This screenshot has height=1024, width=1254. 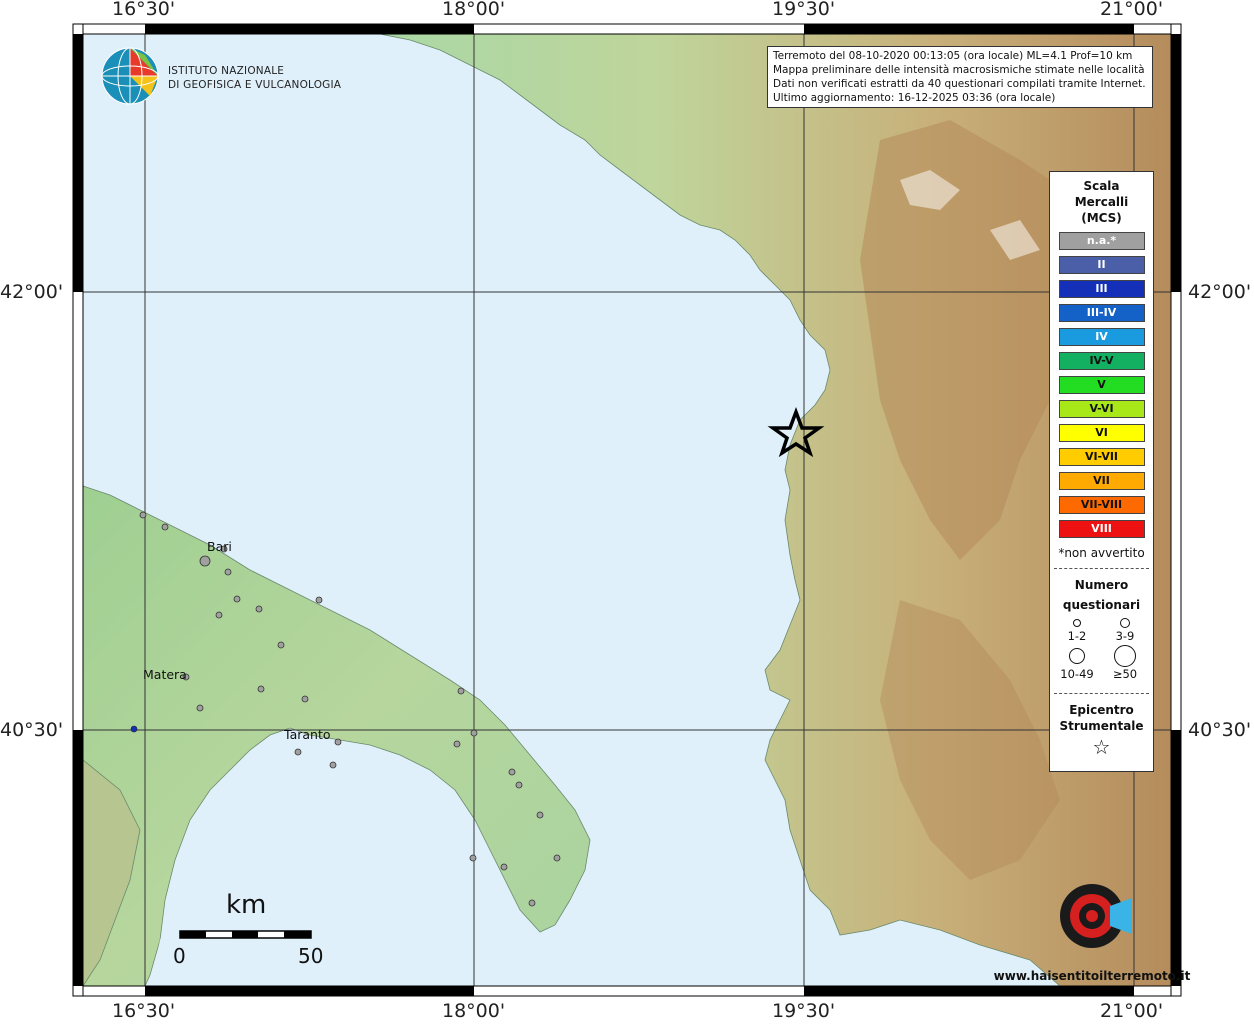 I want to click on point-iii, so click(x=134, y=729).